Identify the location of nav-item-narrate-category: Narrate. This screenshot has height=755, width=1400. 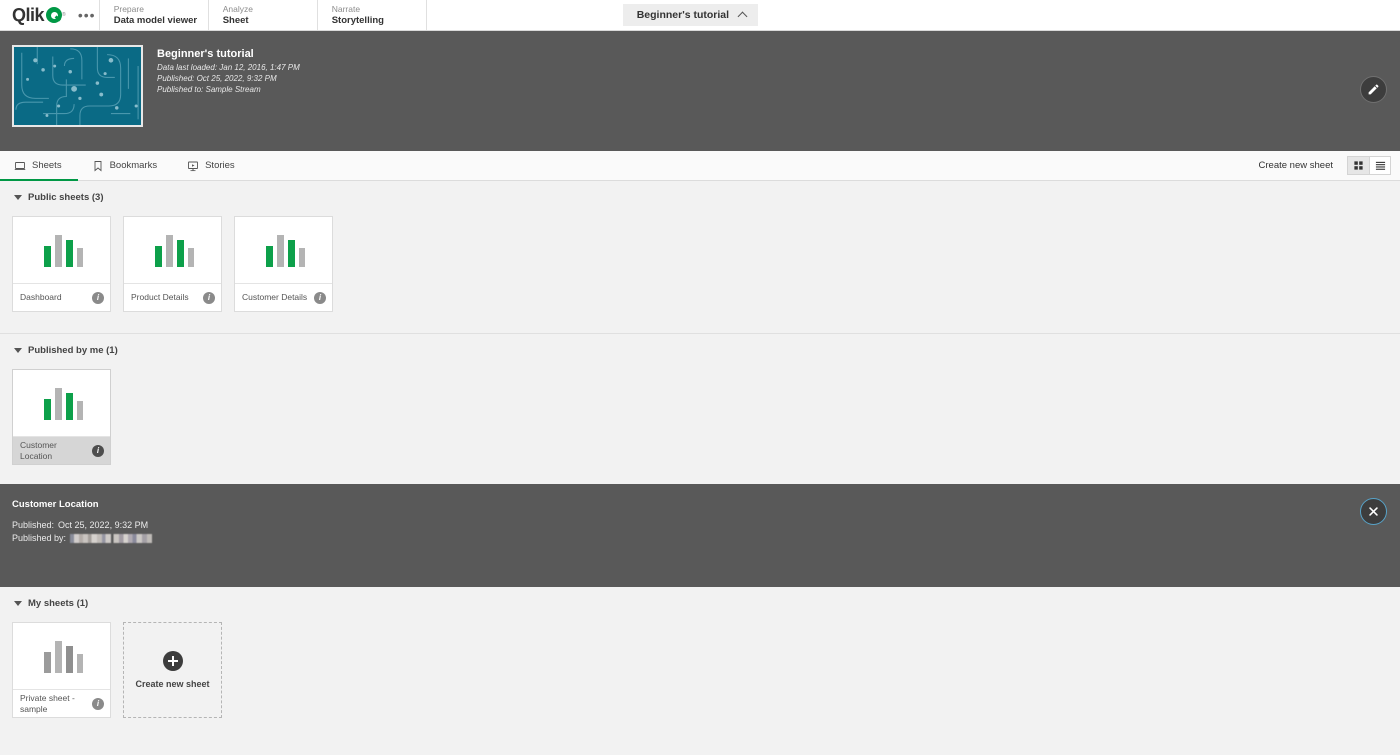
(346, 9).